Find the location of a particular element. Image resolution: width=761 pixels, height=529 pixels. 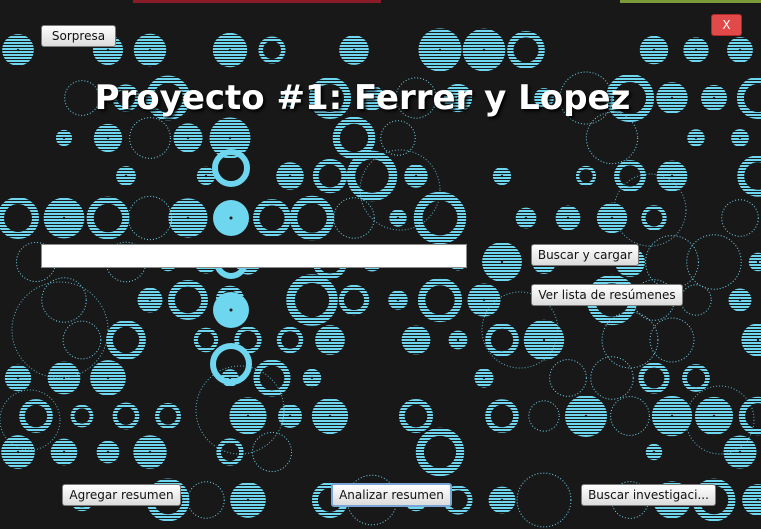

add-summary-button: Agregar resumen is located at coordinates (121, 495).